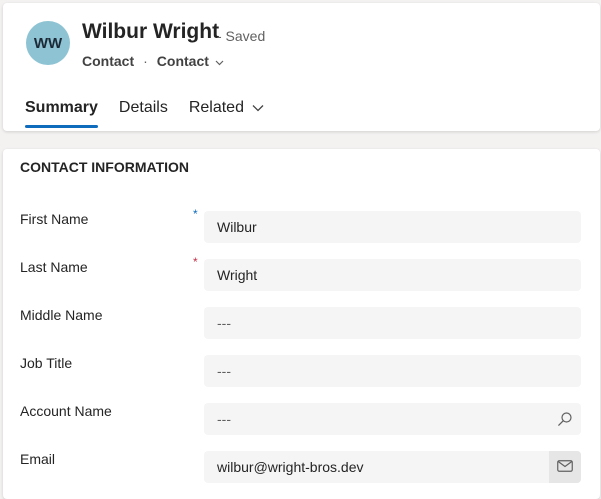  What do you see at coordinates (54, 267) in the screenshot?
I see `last-name-label: Last Name` at bounding box center [54, 267].